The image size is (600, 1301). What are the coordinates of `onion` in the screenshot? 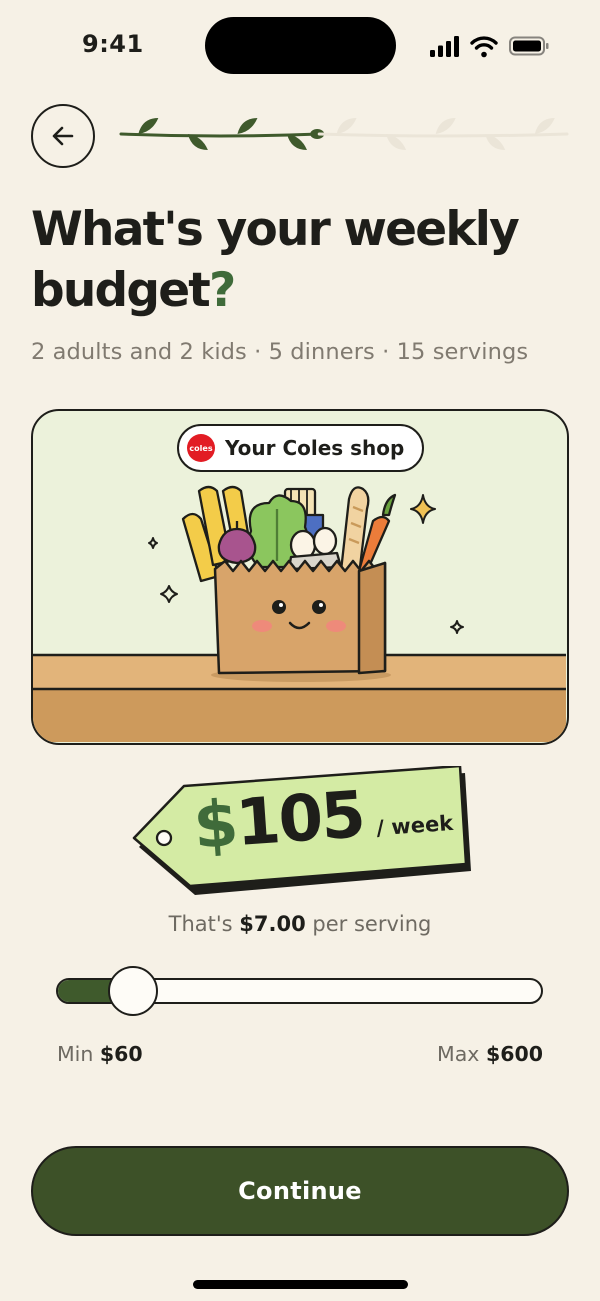 It's located at (237, 546).